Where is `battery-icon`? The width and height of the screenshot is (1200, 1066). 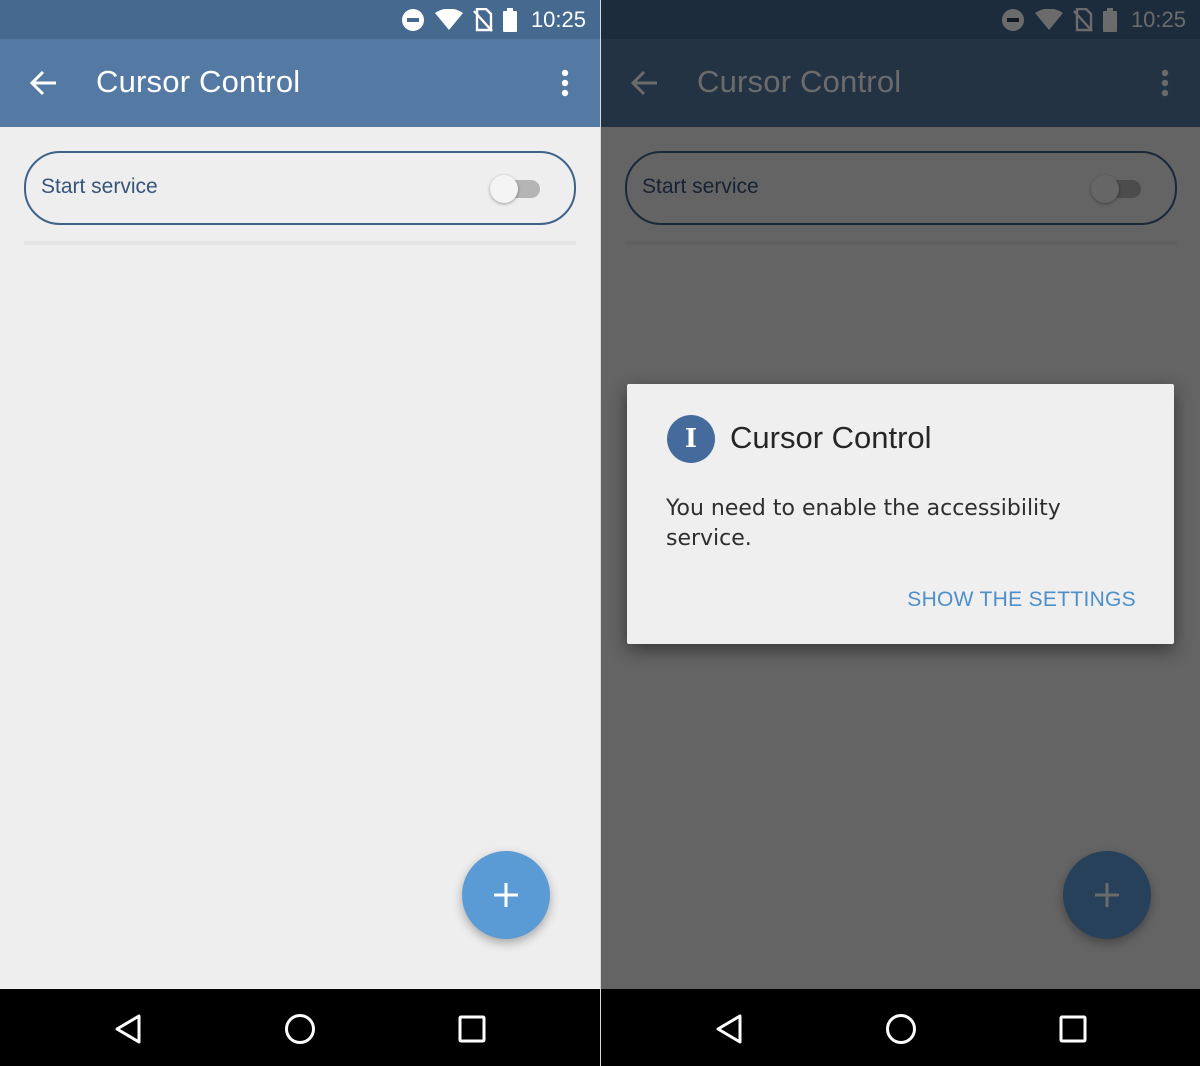
battery-icon is located at coordinates (509, 19).